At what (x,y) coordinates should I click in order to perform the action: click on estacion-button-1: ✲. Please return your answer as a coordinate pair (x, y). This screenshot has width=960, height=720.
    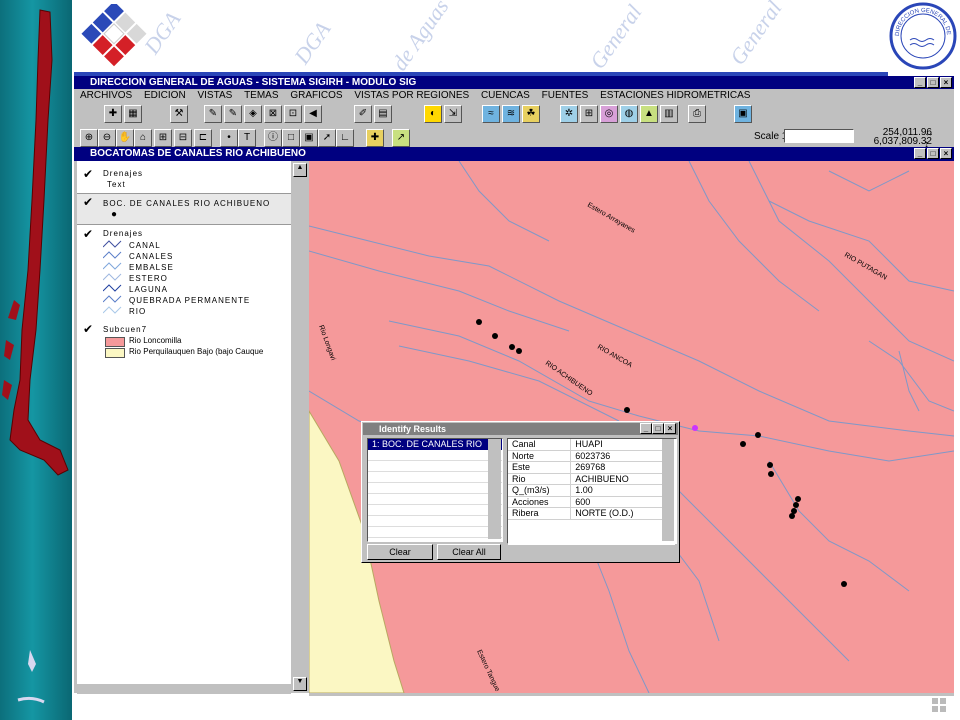
    Looking at the image, I should click on (569, 114).